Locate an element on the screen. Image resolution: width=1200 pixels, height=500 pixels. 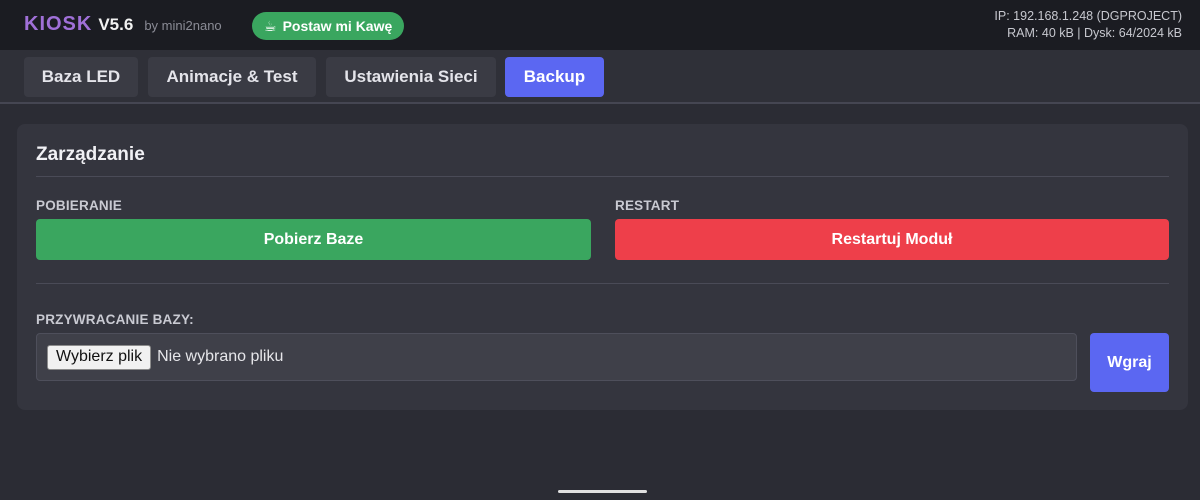
choose-file-button: Wybierz plik is located at coordinates (99, 357).